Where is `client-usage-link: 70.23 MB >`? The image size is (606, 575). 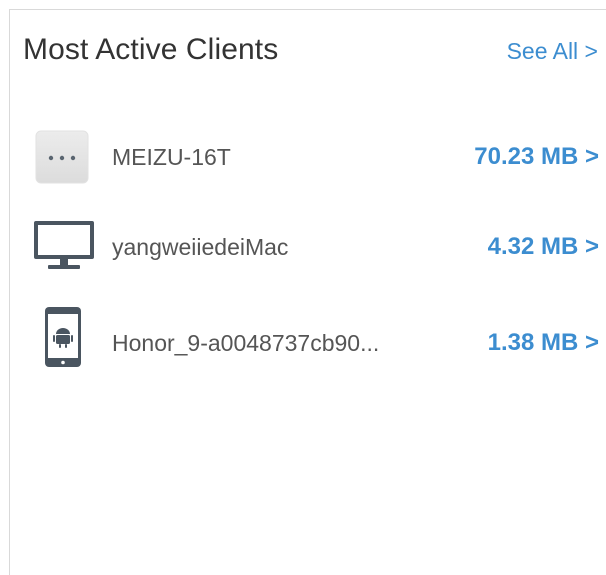 client-usage-link: 70.23 MB > is located at coordinates (536, 157).